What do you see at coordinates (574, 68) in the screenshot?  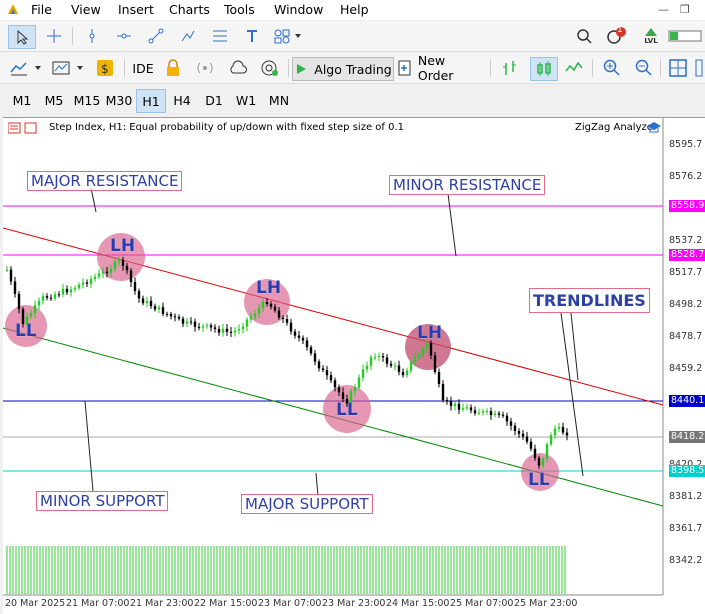 I see `line-chart-icon` at bounding box center [574, 68].